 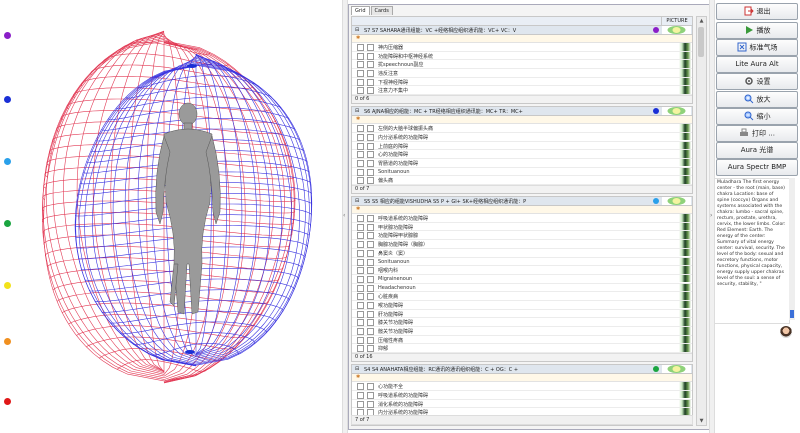 What do you see at coordinates (757, 30) in the screenshot?
I see `action-button: 播放` at bounding box center [757, 30].